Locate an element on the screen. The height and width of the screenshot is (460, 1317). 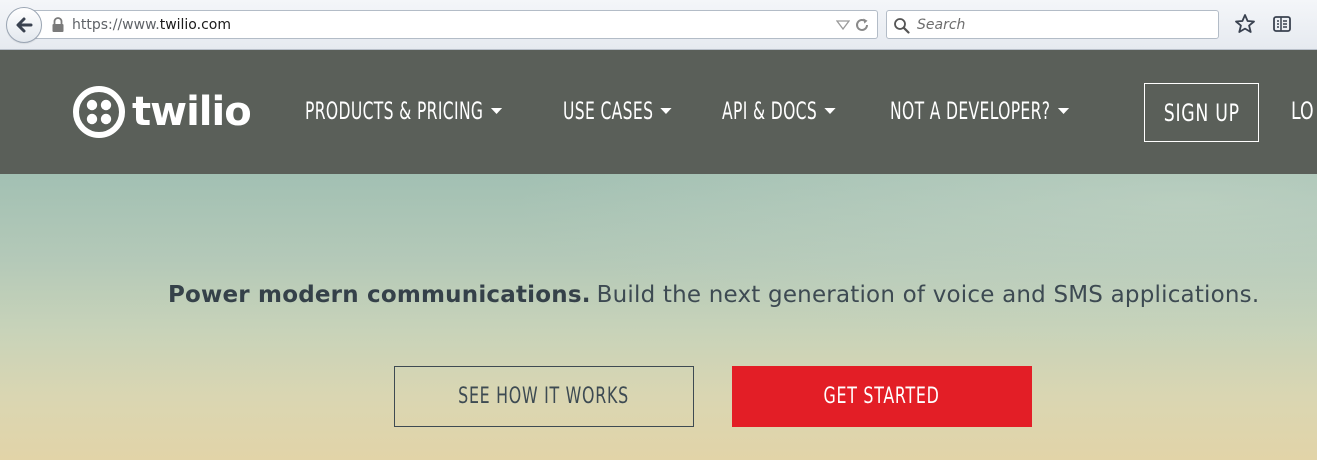
star-icon is located at coordinates (1245, 24).